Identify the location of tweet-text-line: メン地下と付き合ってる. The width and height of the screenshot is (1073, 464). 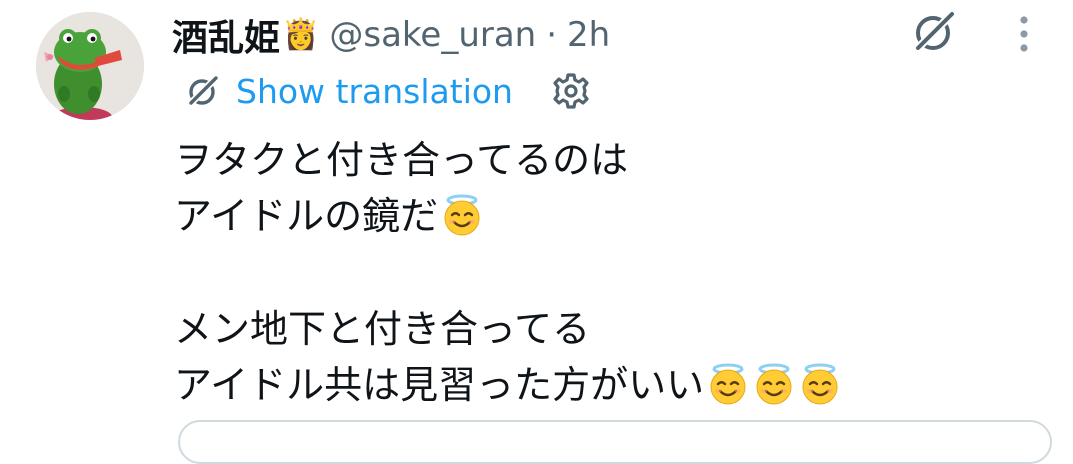
(382, 329).